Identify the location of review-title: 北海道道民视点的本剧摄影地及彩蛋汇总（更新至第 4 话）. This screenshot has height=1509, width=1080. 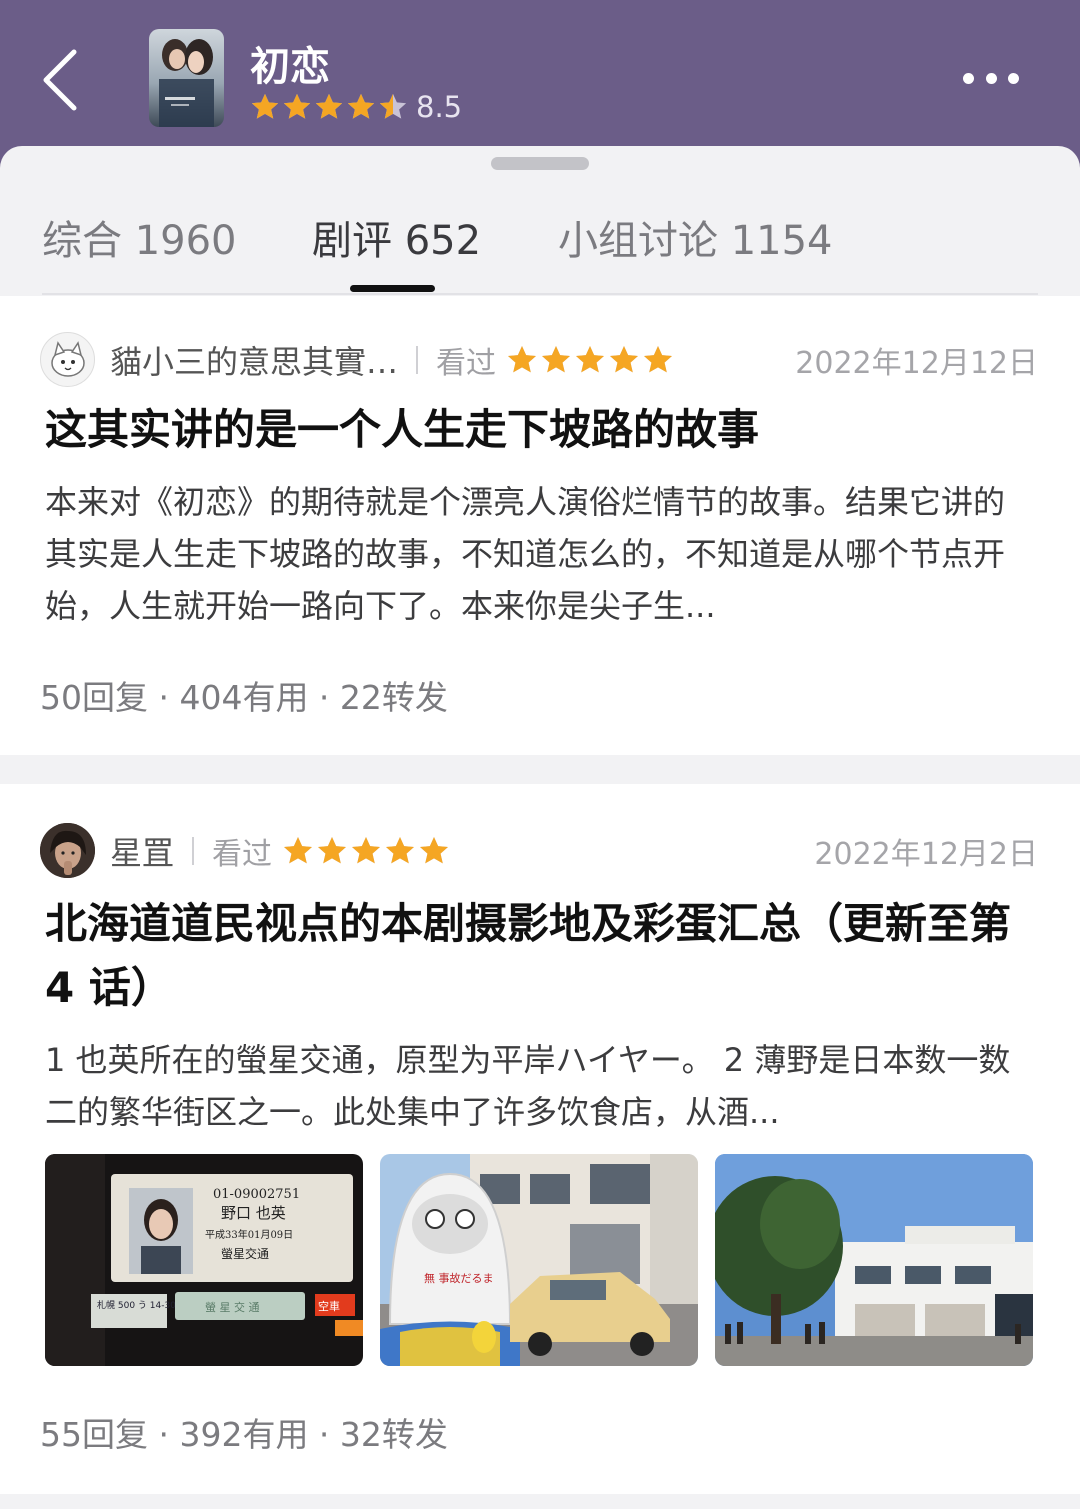
(542, 956).